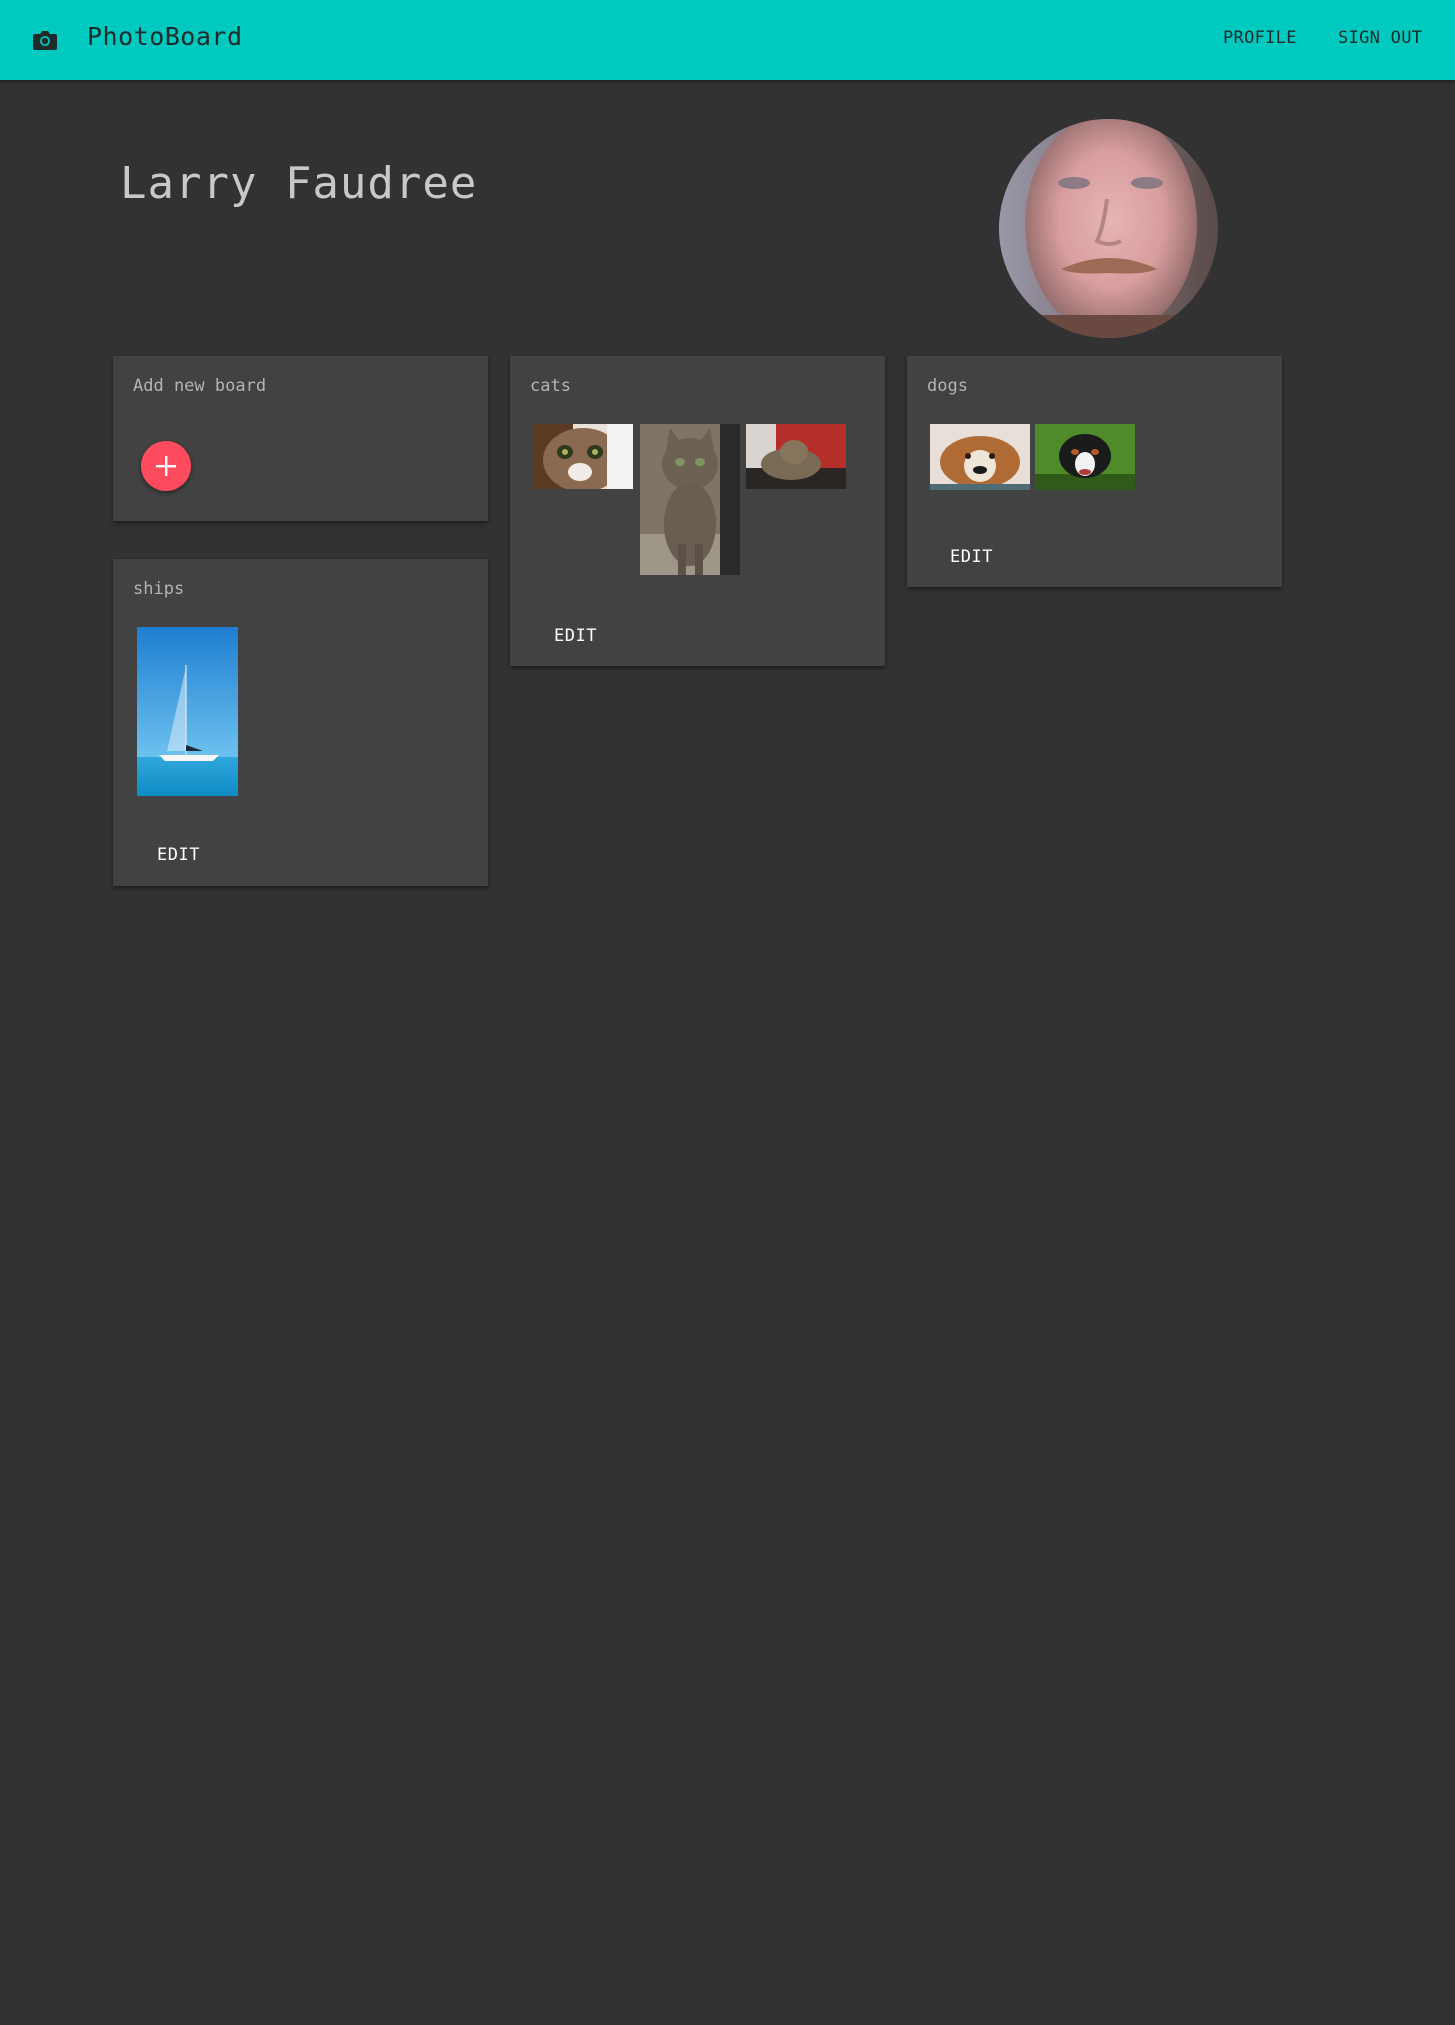 The width and height of the screenshot is (1455, 2025). What do you see at coordinates (727, 40) in the screenshot?
I see `top-app-bar: PhotoBoard PROFILE SIGN OUT` at bounding box center [727, 40].